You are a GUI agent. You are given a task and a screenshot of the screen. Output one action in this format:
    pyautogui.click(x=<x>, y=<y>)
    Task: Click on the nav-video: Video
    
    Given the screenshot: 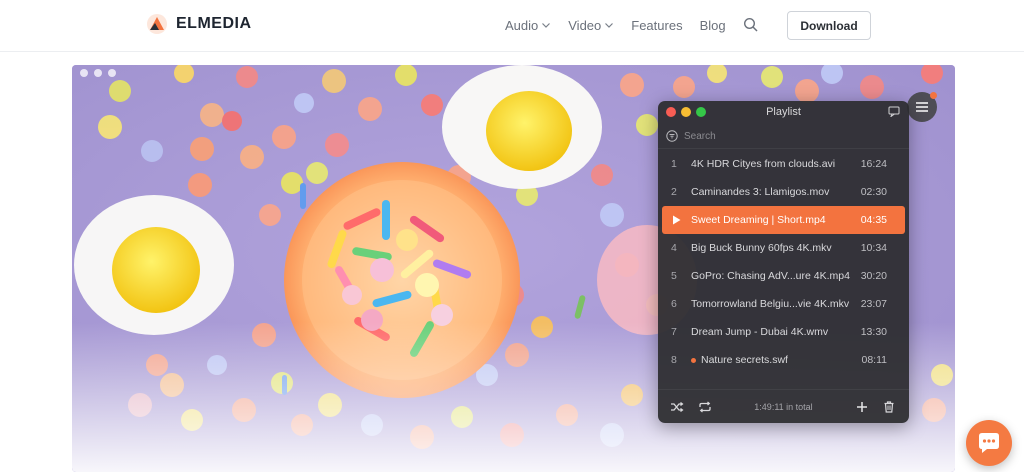 What is the action you would take?
    pyautogui.click(x=591, y=25)
    